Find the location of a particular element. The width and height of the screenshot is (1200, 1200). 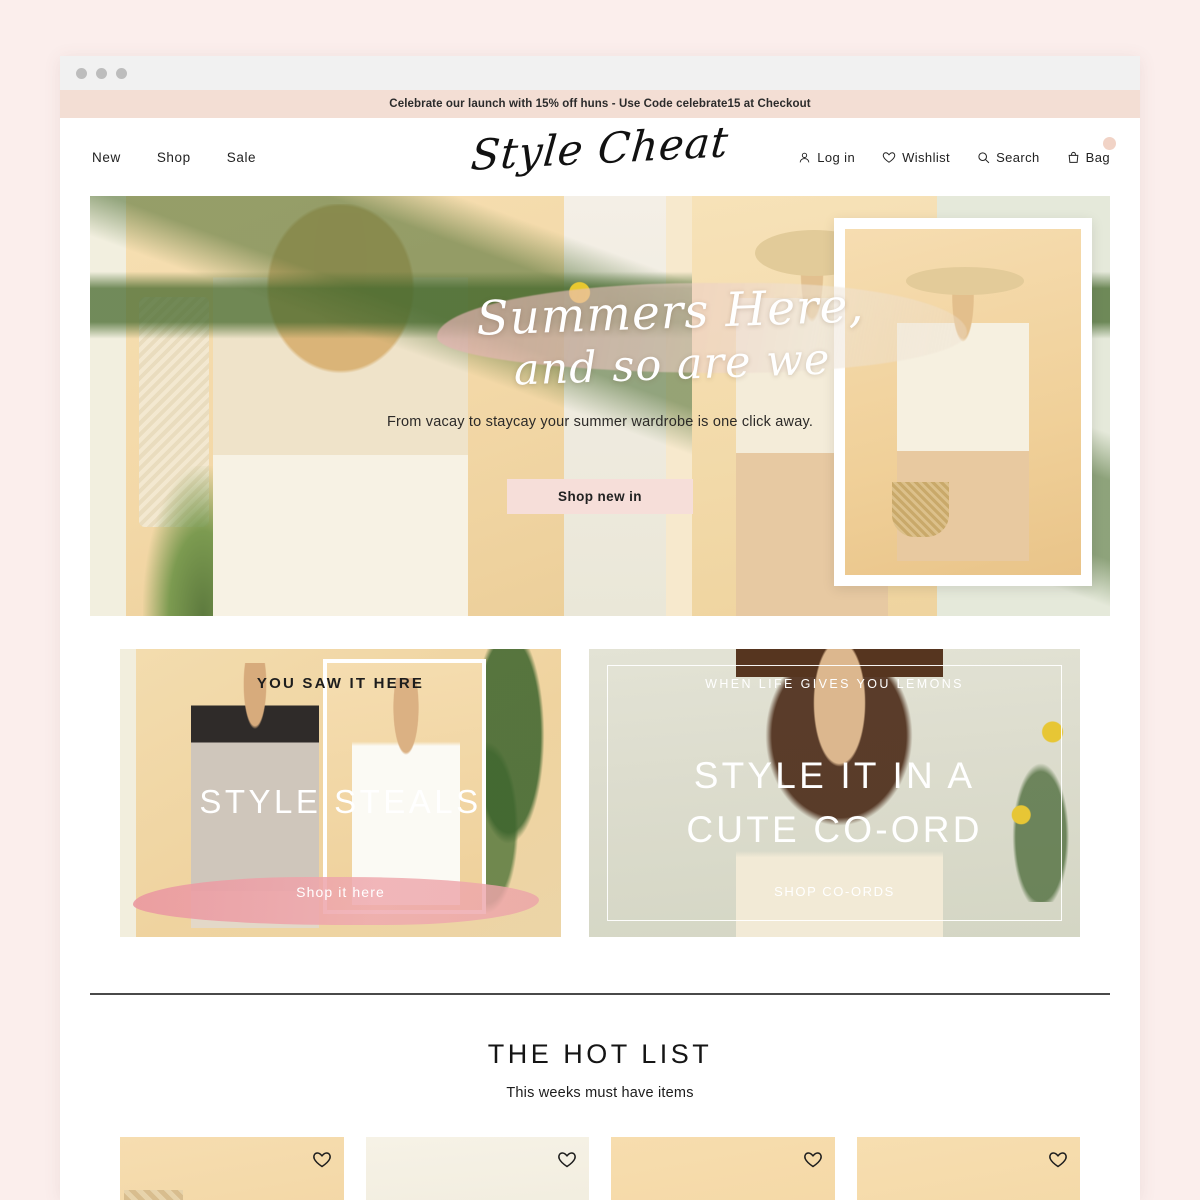

promo-left-title: STYLE STEALS is located at coordinates (340, 801).